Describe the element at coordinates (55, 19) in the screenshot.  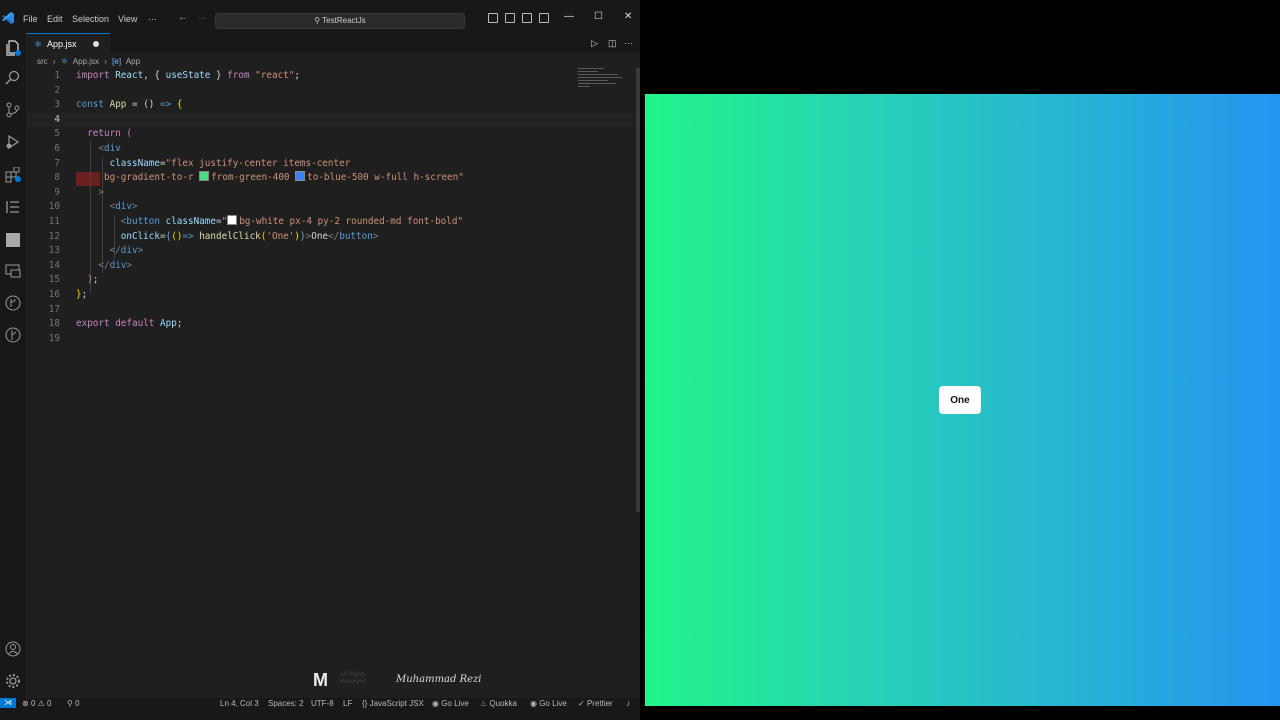
I see `menu-edit: Edit` at that location.